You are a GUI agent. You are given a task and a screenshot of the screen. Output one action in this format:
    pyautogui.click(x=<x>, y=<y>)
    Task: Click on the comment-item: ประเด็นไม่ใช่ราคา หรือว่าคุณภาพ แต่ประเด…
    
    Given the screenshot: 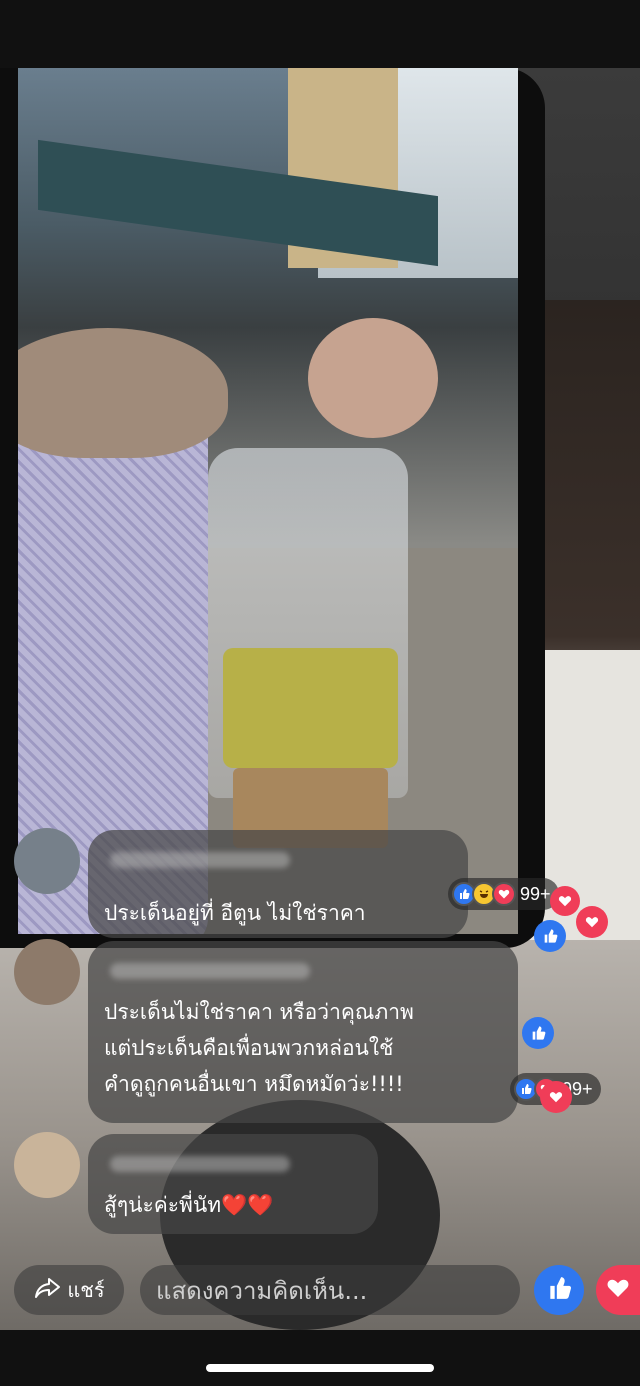 What is the action you would take?
    pyautogui.click(x=320, y=1032)
    